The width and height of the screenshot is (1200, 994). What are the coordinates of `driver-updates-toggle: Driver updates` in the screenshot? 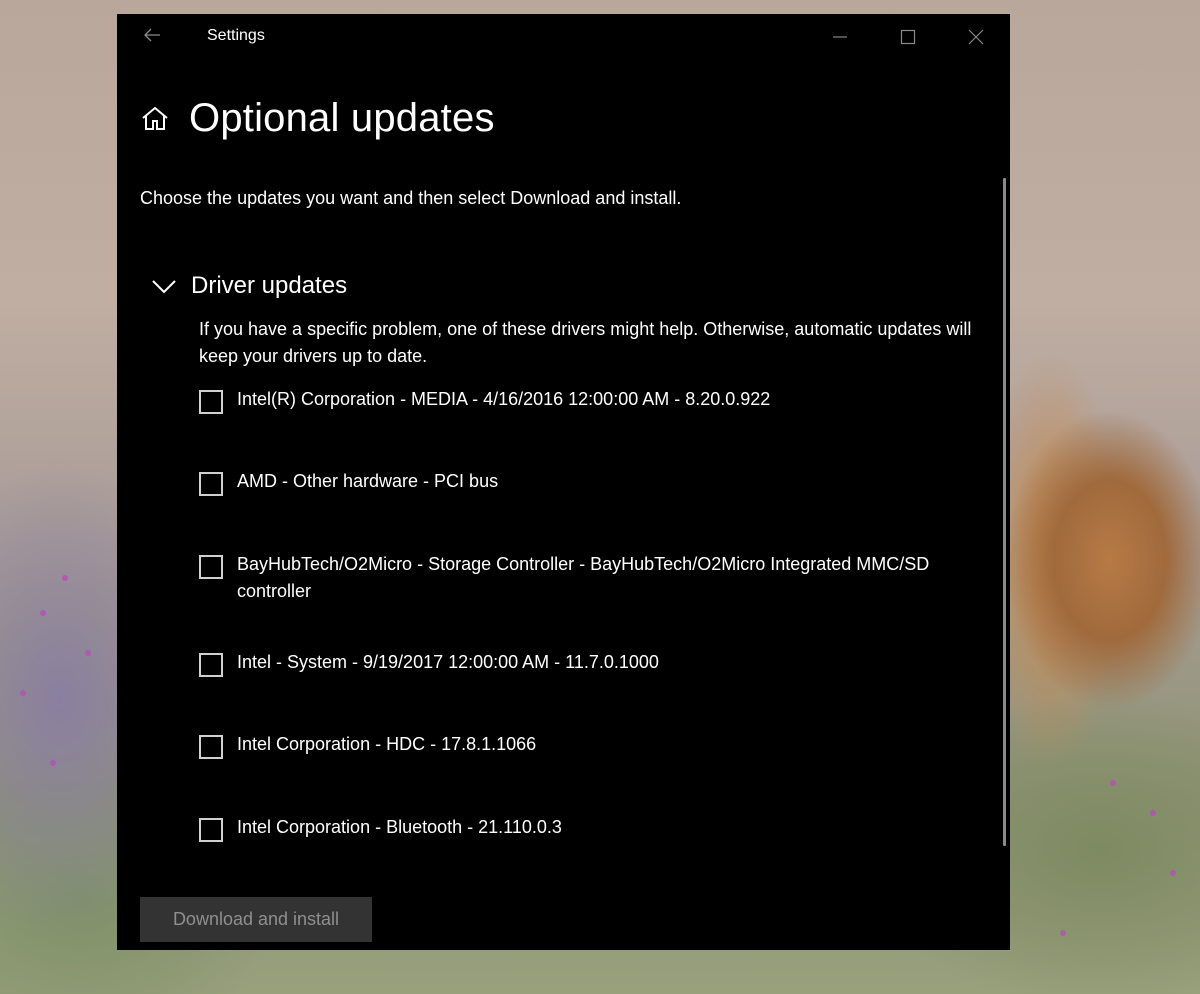 It's located at (249, 286).